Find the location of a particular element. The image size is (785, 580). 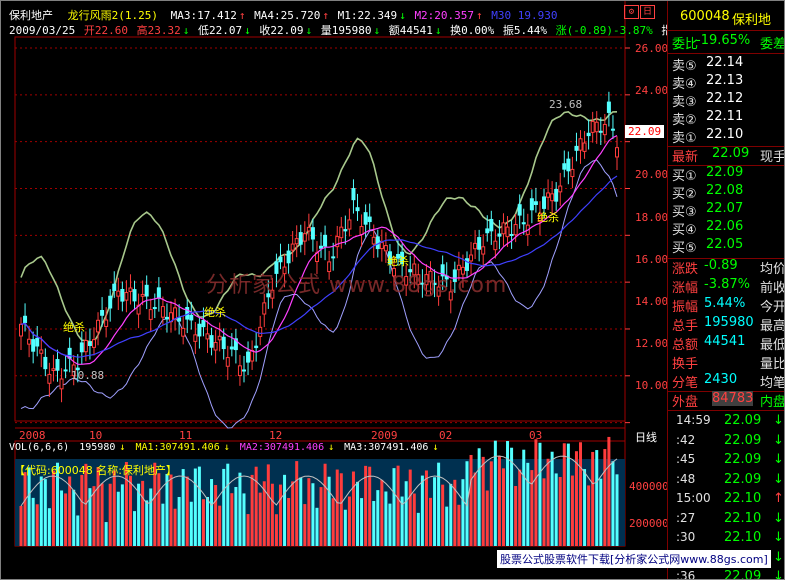

stat-value: 5.44% is located at coordinates (725, 303).